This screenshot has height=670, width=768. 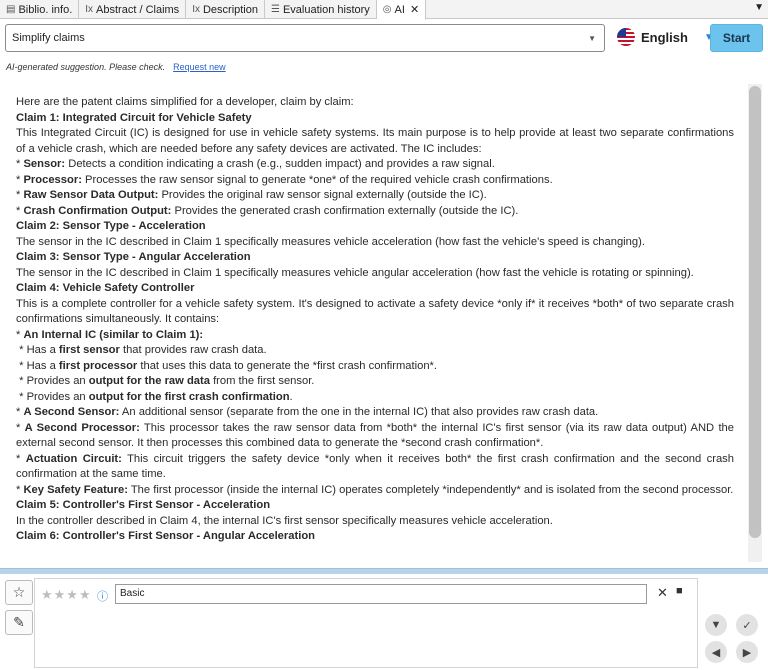 I want to click on tab-ai: ◎ AI ✕, so click(x=401, y=10).